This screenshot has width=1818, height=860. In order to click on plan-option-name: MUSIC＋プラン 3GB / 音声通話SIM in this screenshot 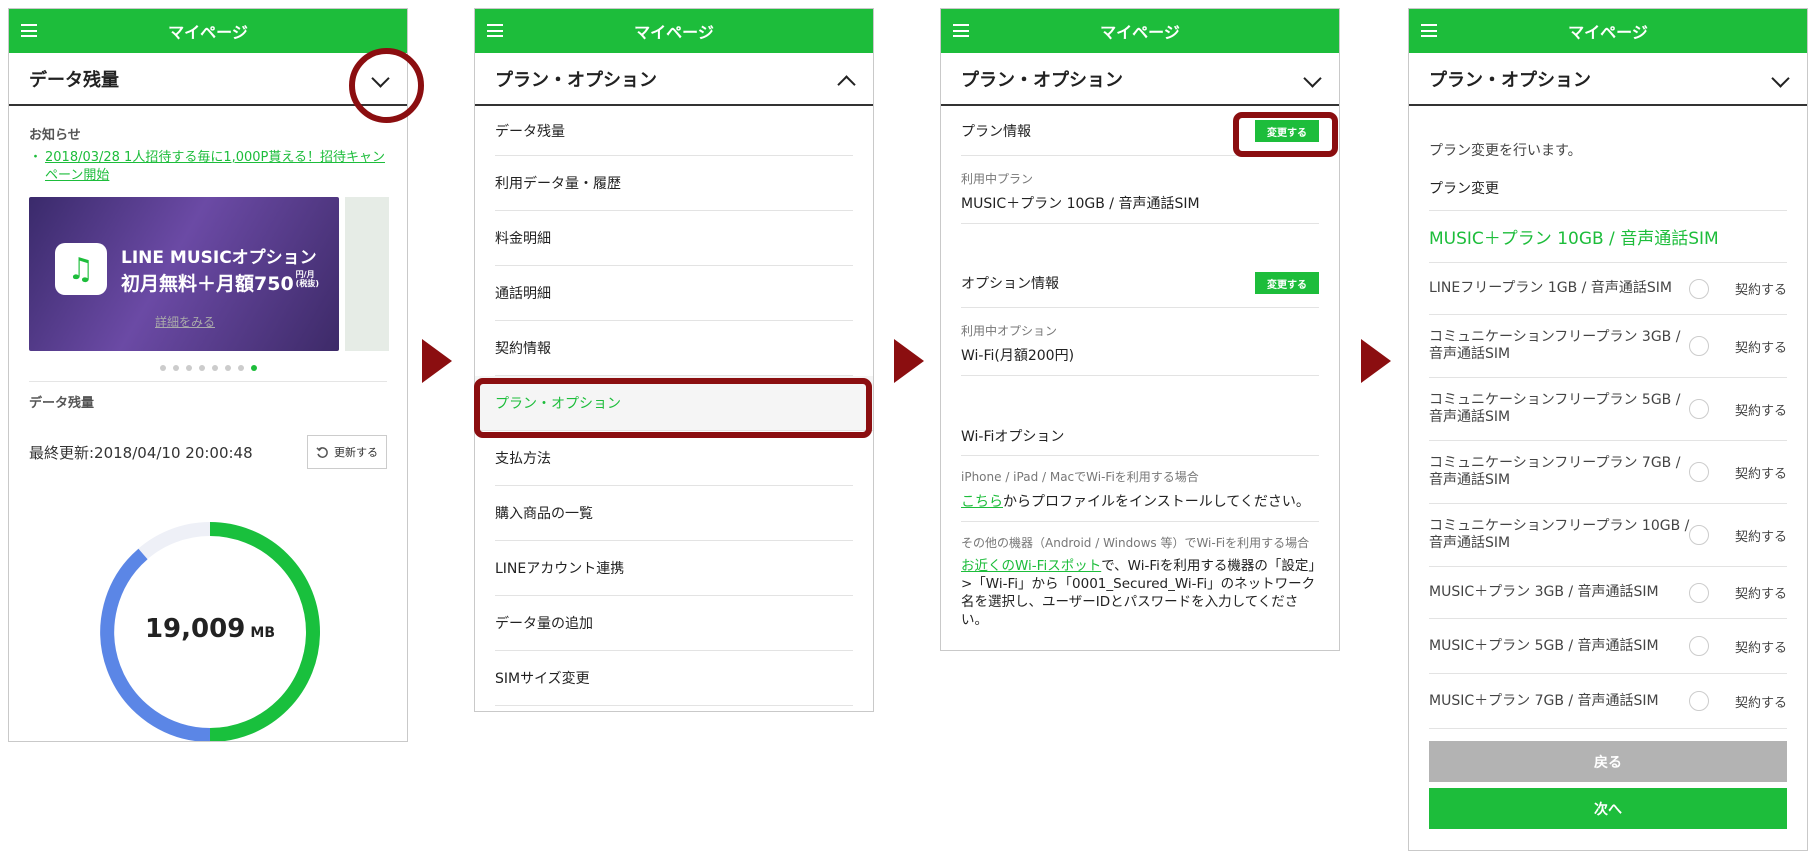, I will do `click(1544, 592)`.